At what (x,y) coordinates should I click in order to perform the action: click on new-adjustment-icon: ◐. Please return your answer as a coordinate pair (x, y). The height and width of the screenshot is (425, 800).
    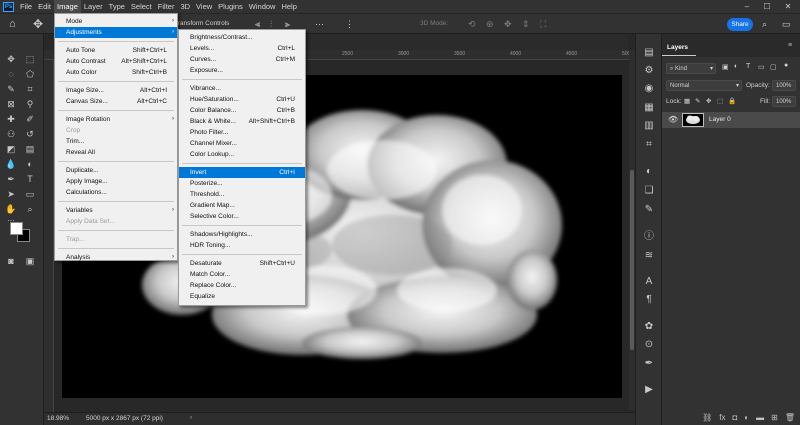
    Looking at the image, I should click on (746, 417).